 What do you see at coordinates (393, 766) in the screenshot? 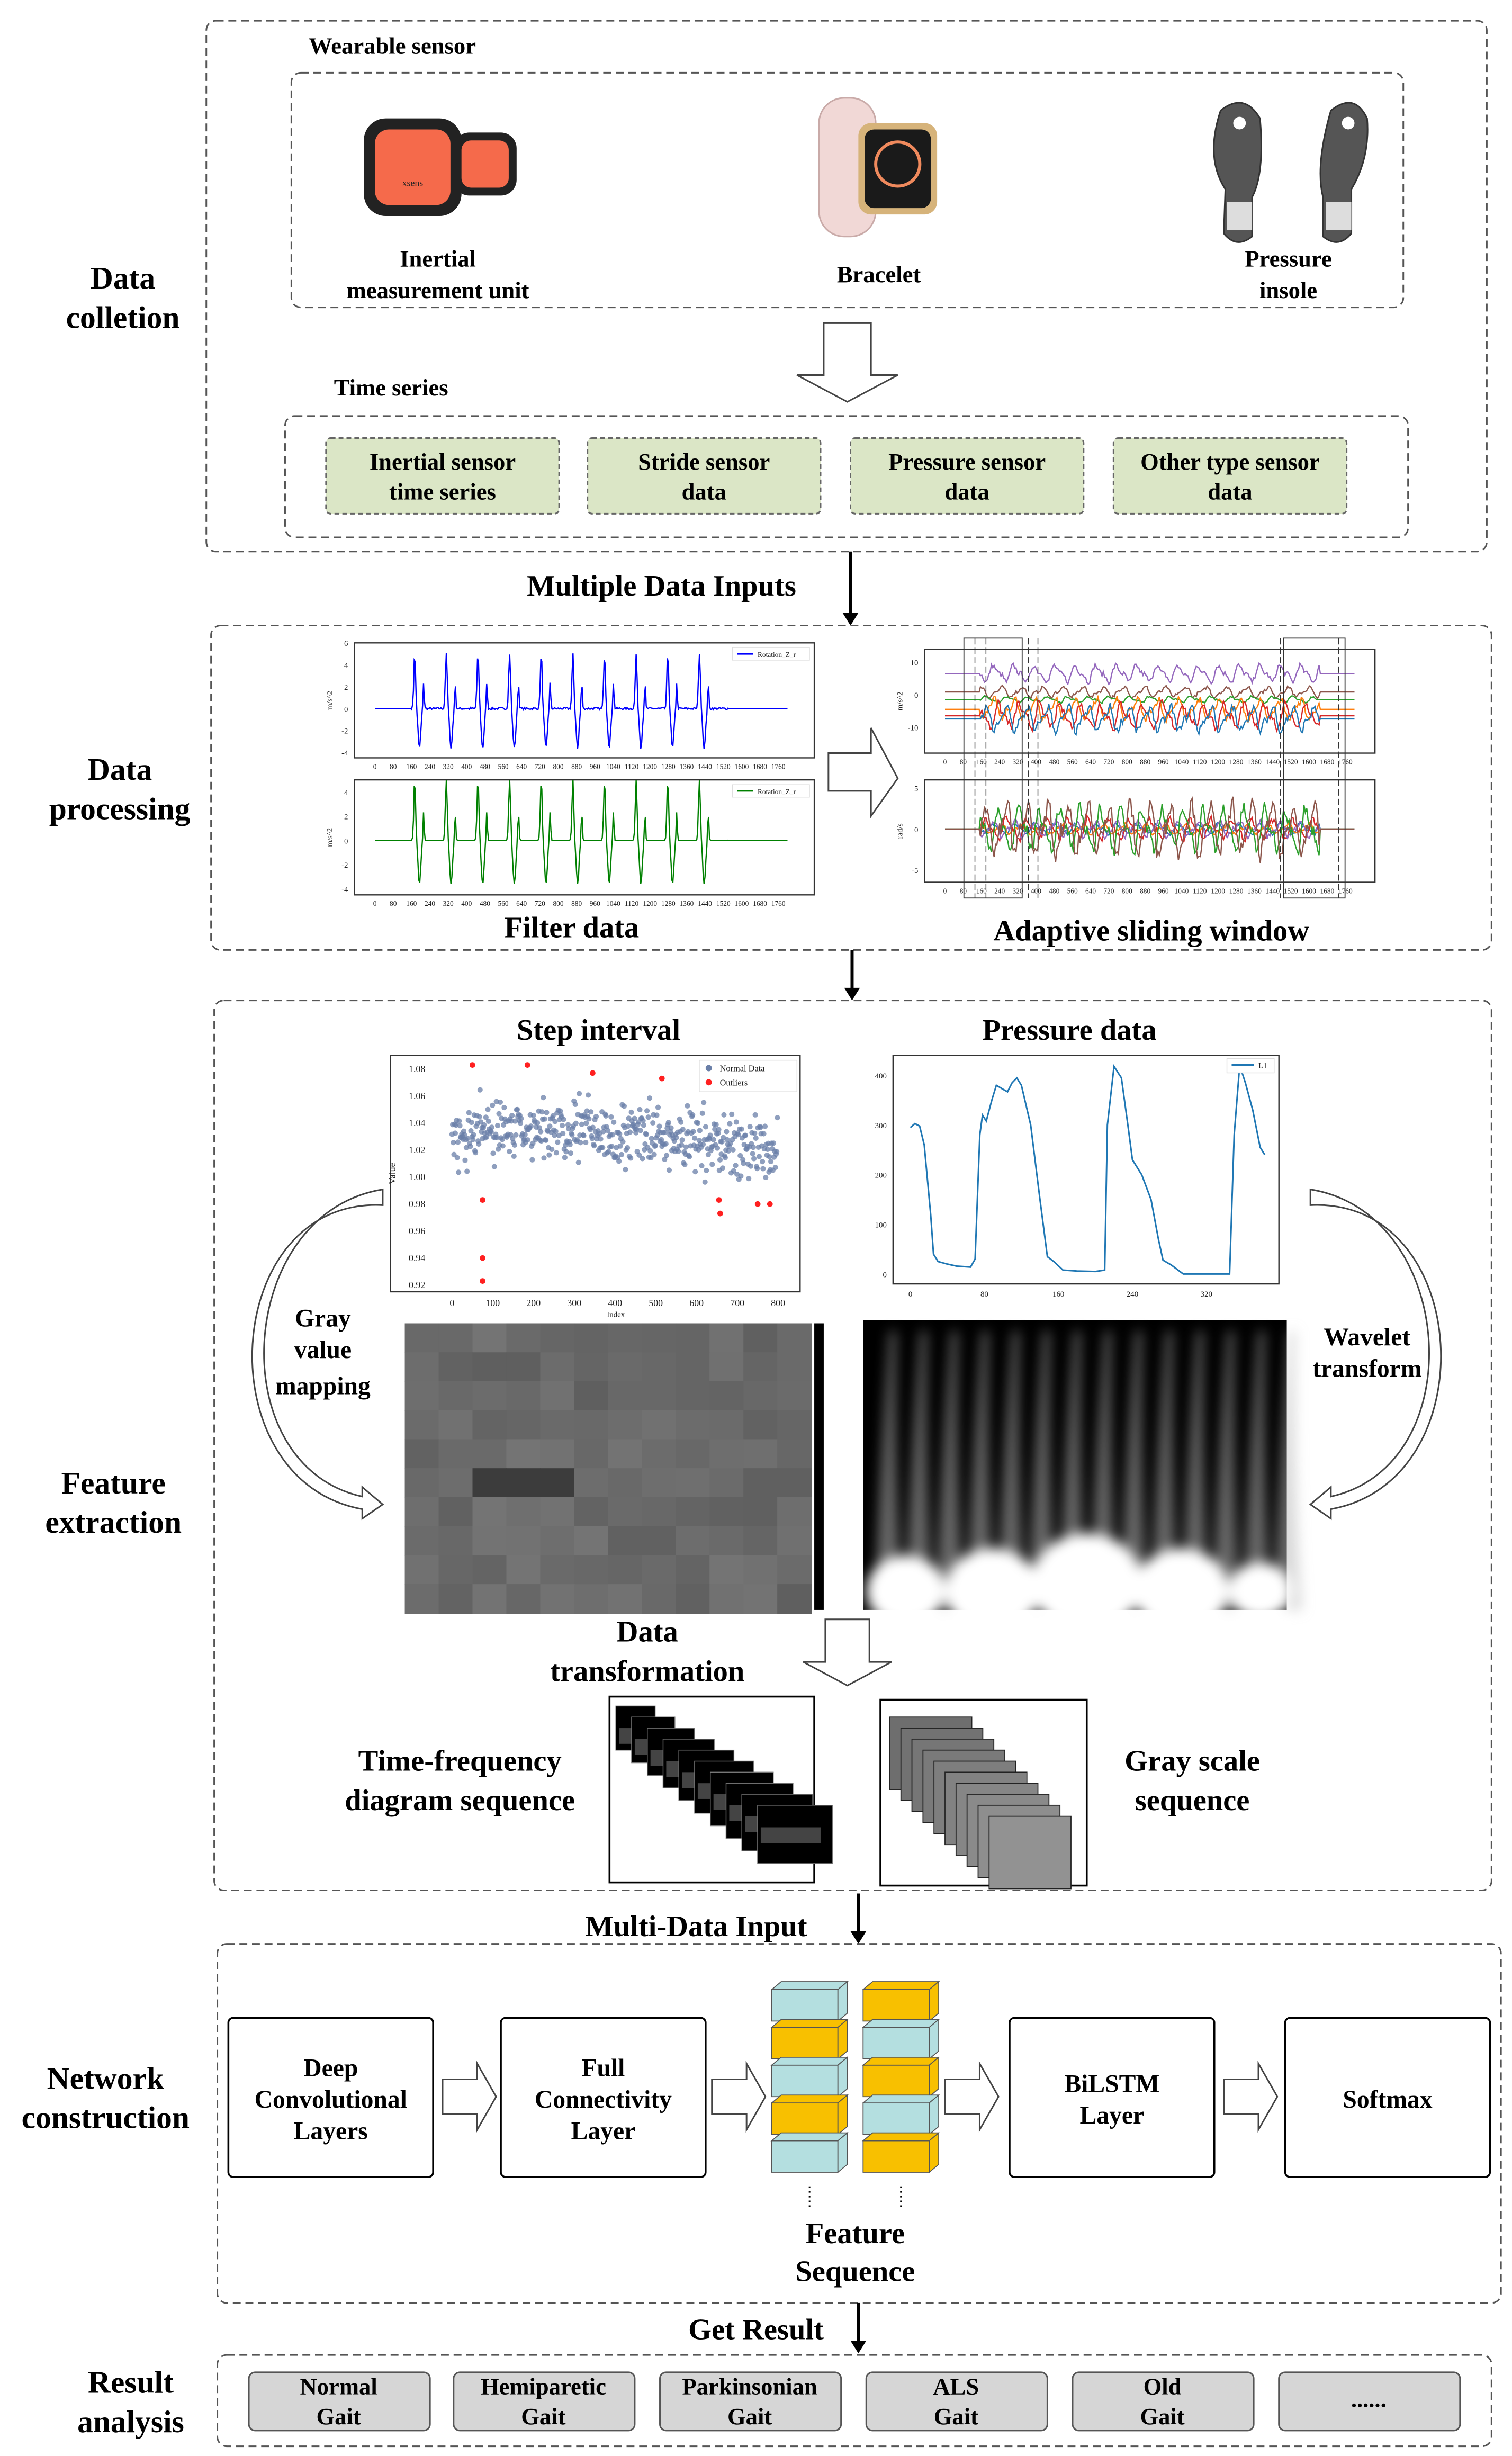
I see `x-tick-label: 80` at bounding box center [393, 766].